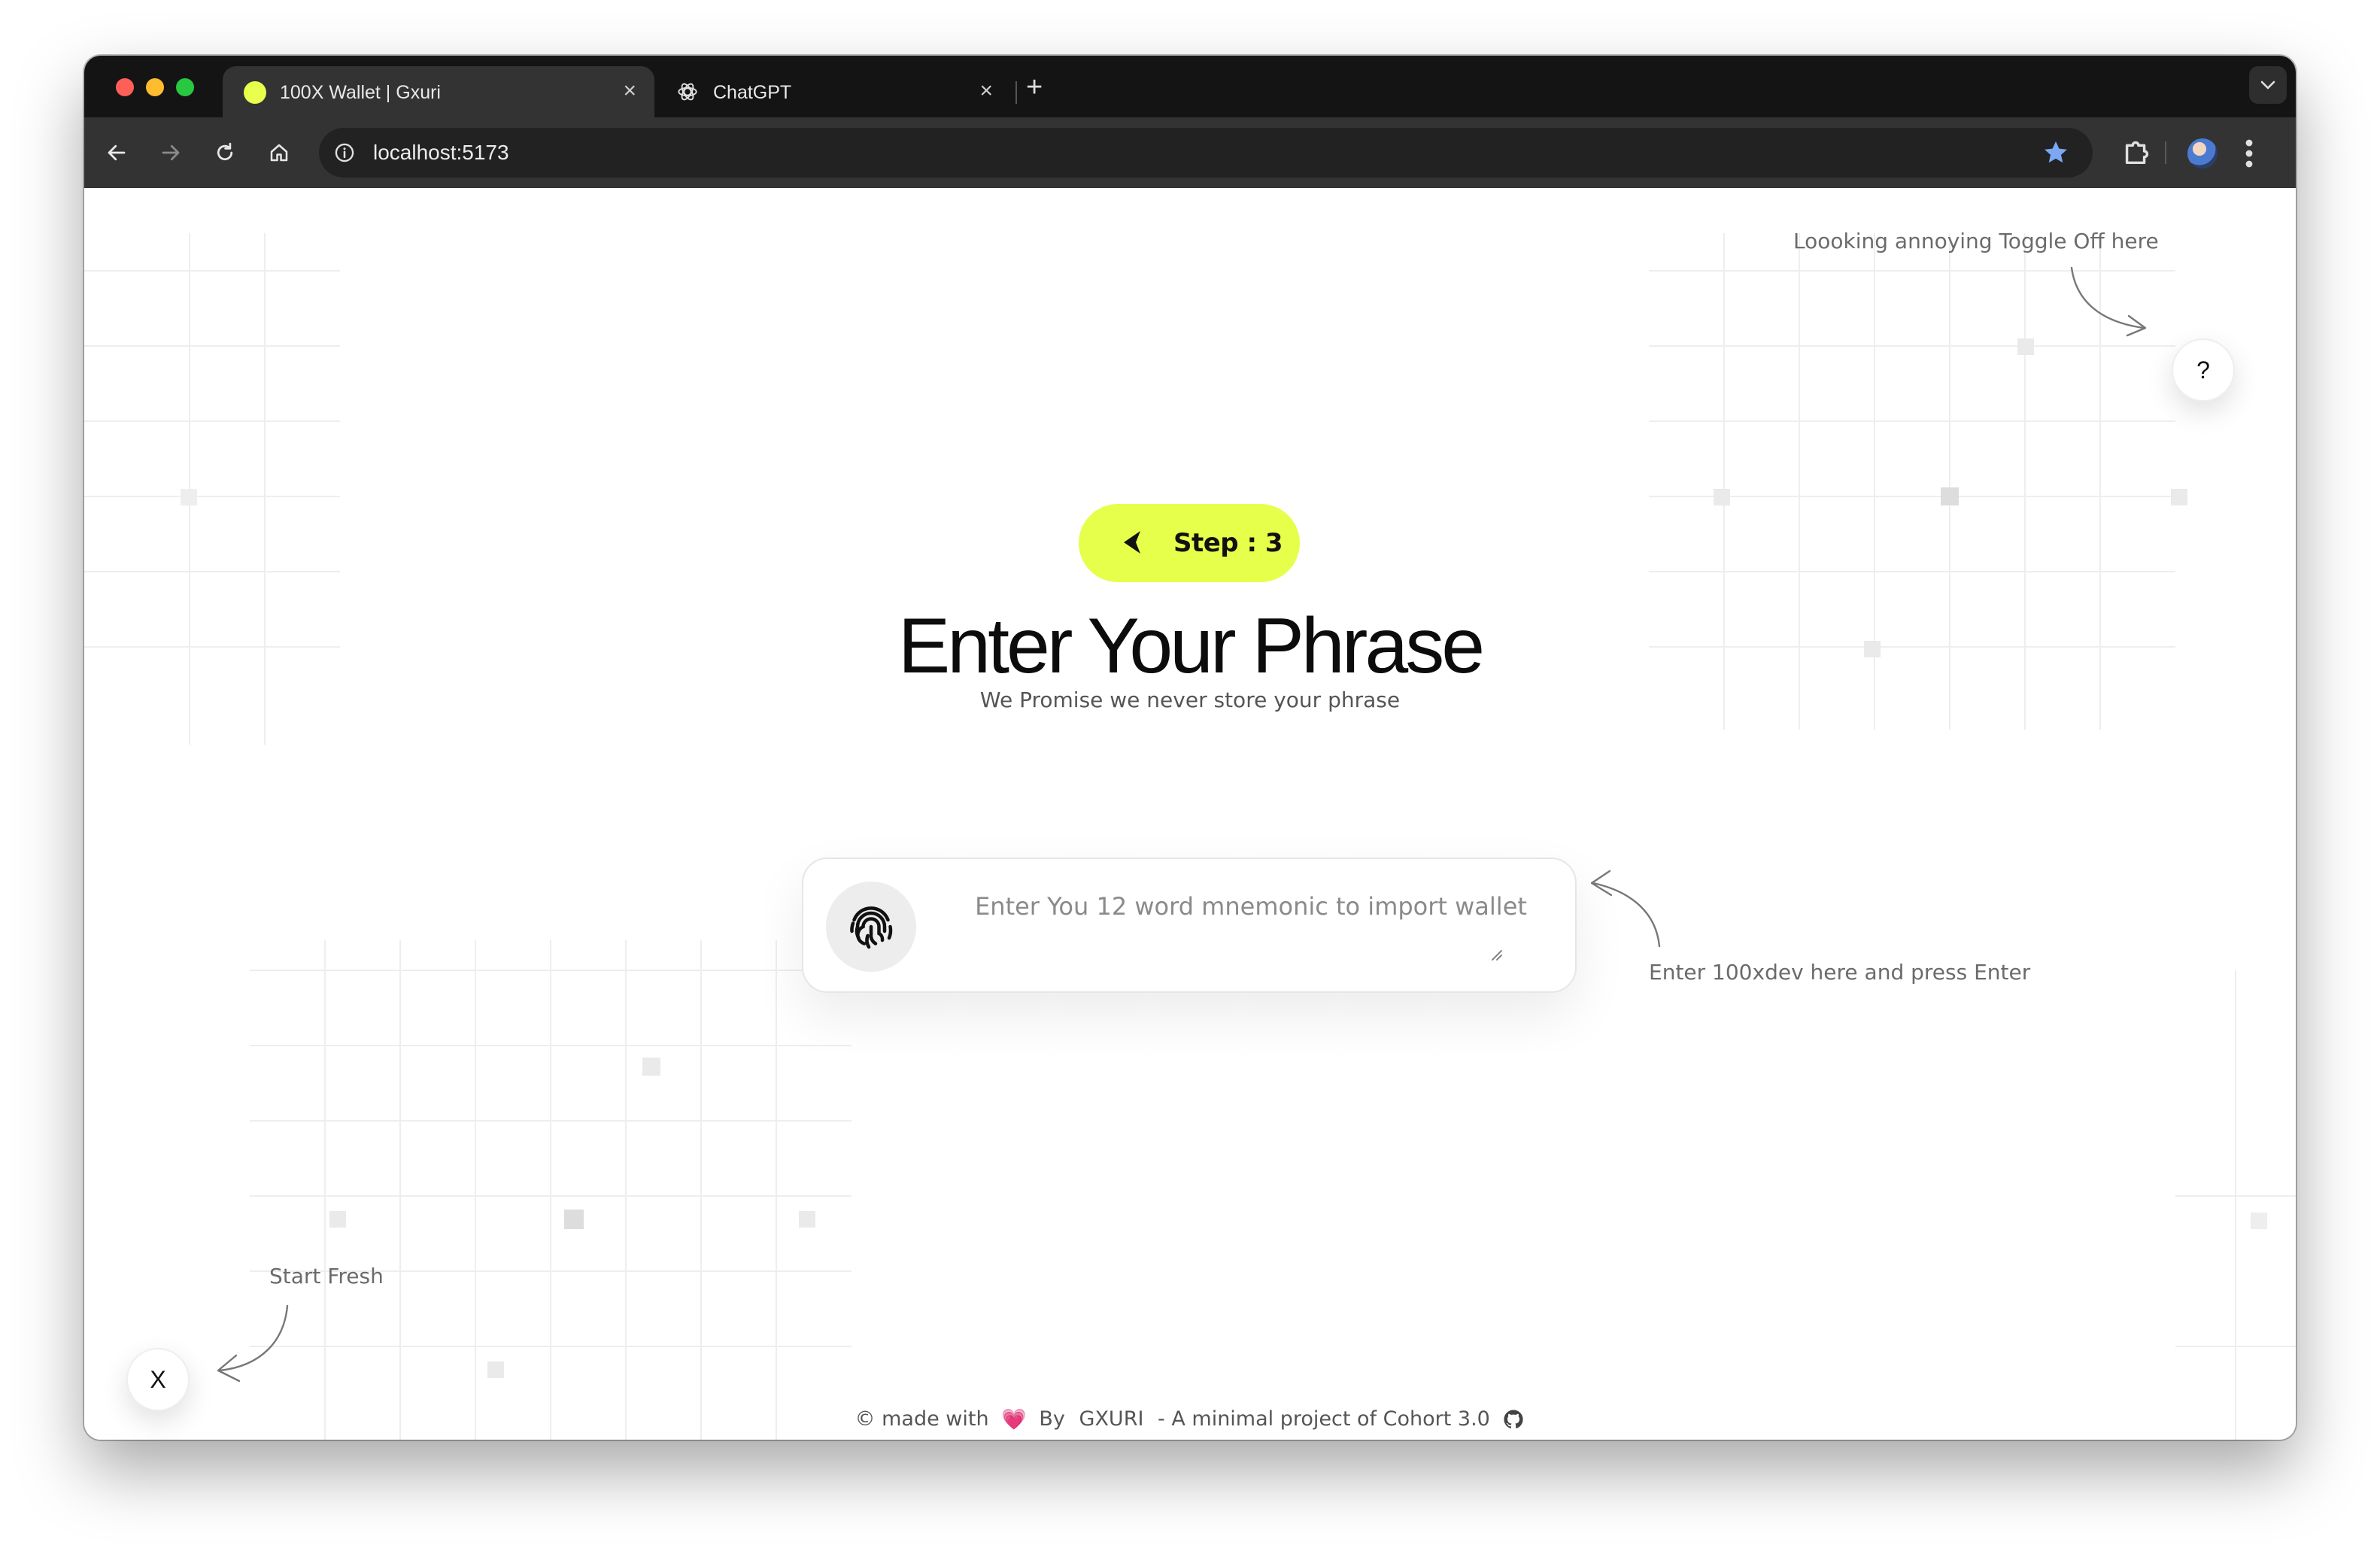  I want to click on footer-by: By, so click(1052, 1419).